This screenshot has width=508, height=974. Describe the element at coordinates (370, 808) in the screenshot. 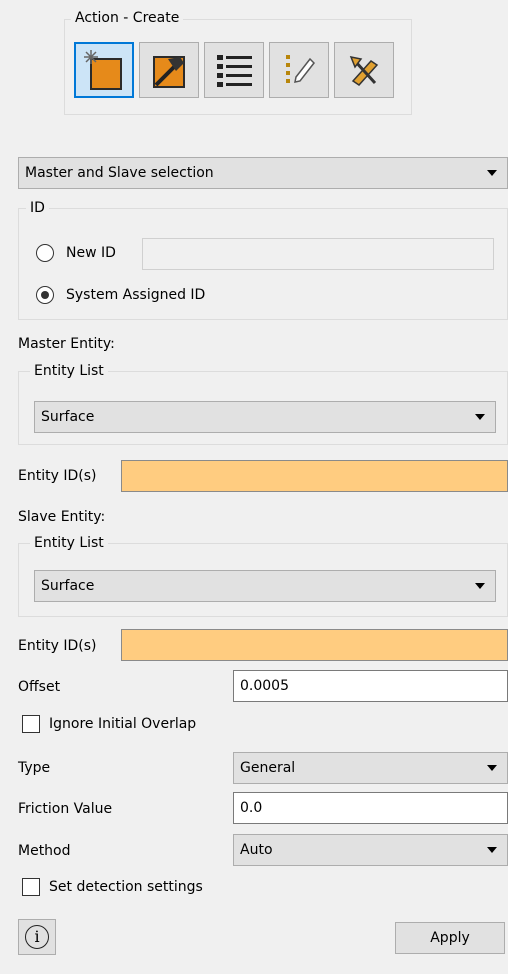

I see `friction-value-input: 0.0` at that location.